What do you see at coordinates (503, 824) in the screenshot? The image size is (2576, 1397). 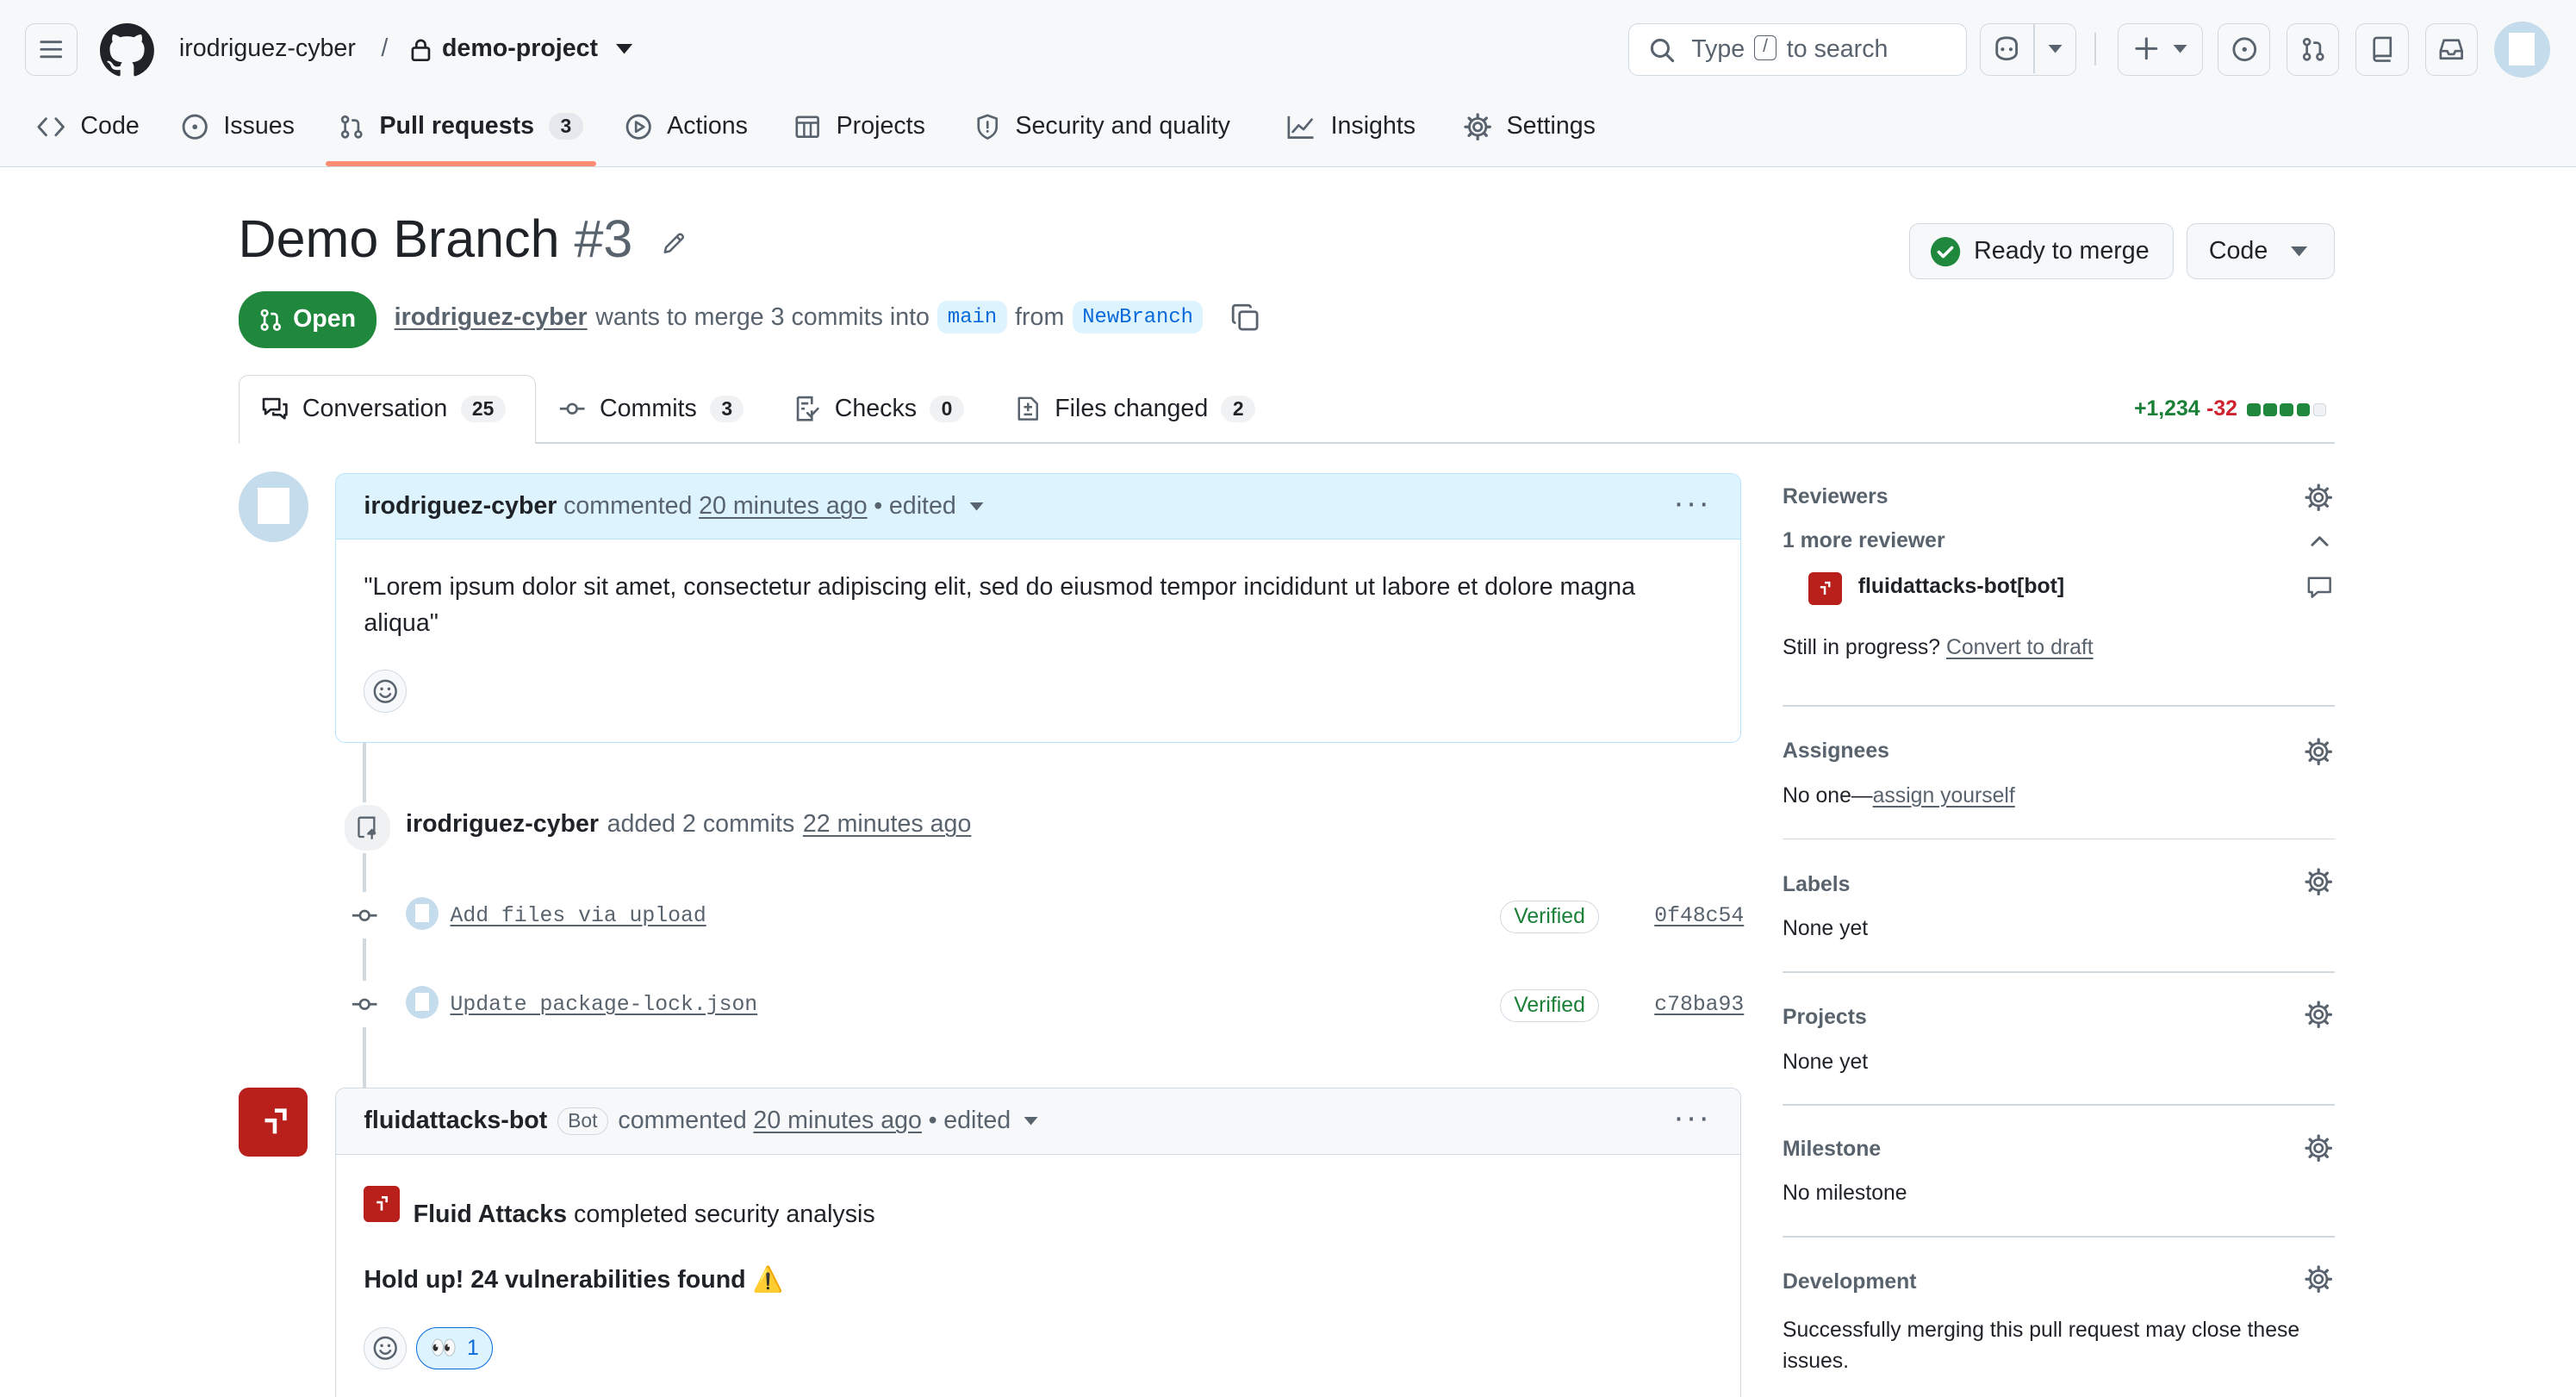 I see `push-author: irodriguez-cyber` at bounding box center [503, 824].